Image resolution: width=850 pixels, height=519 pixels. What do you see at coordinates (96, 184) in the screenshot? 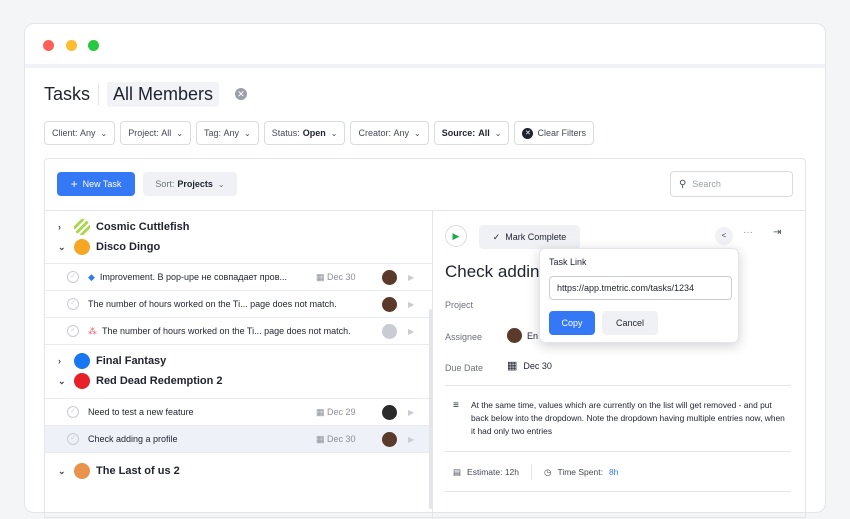
I see `new-task-button: + New Task` at bounding box center [96, 184].